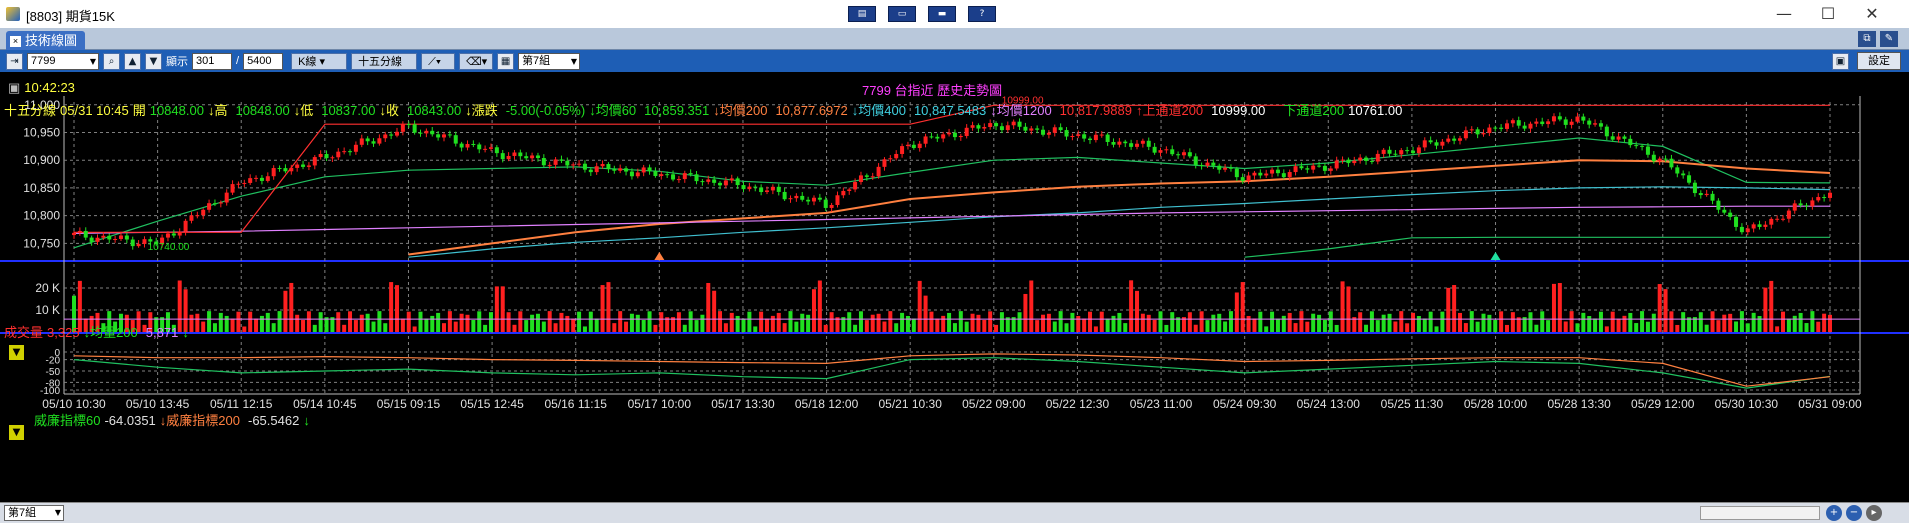 The image size is (1909, 523). What do you see at coordinates (319, 61) in the screenshot?
I see `kline-dropdown: K線 ▾` at bounding box center [319, 61].